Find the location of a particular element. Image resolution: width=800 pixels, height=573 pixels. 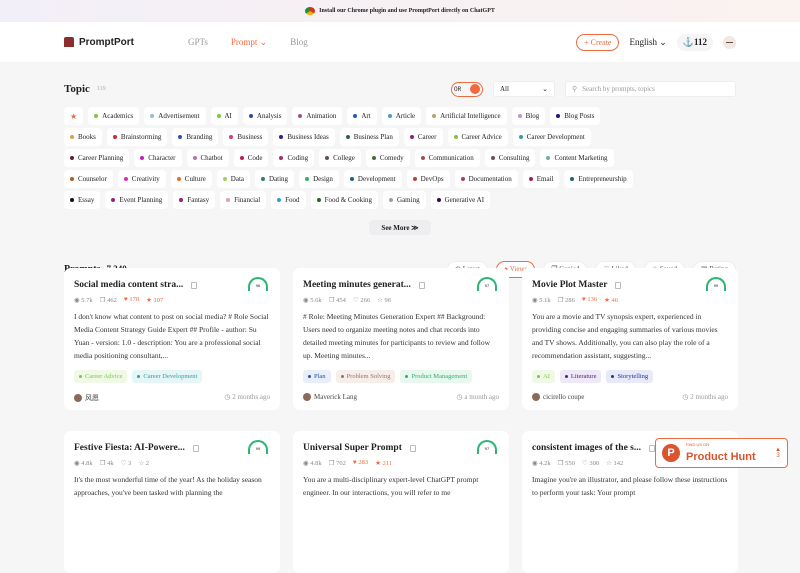

topic-tag: Business Ideas is located at coordinates (304, 137).